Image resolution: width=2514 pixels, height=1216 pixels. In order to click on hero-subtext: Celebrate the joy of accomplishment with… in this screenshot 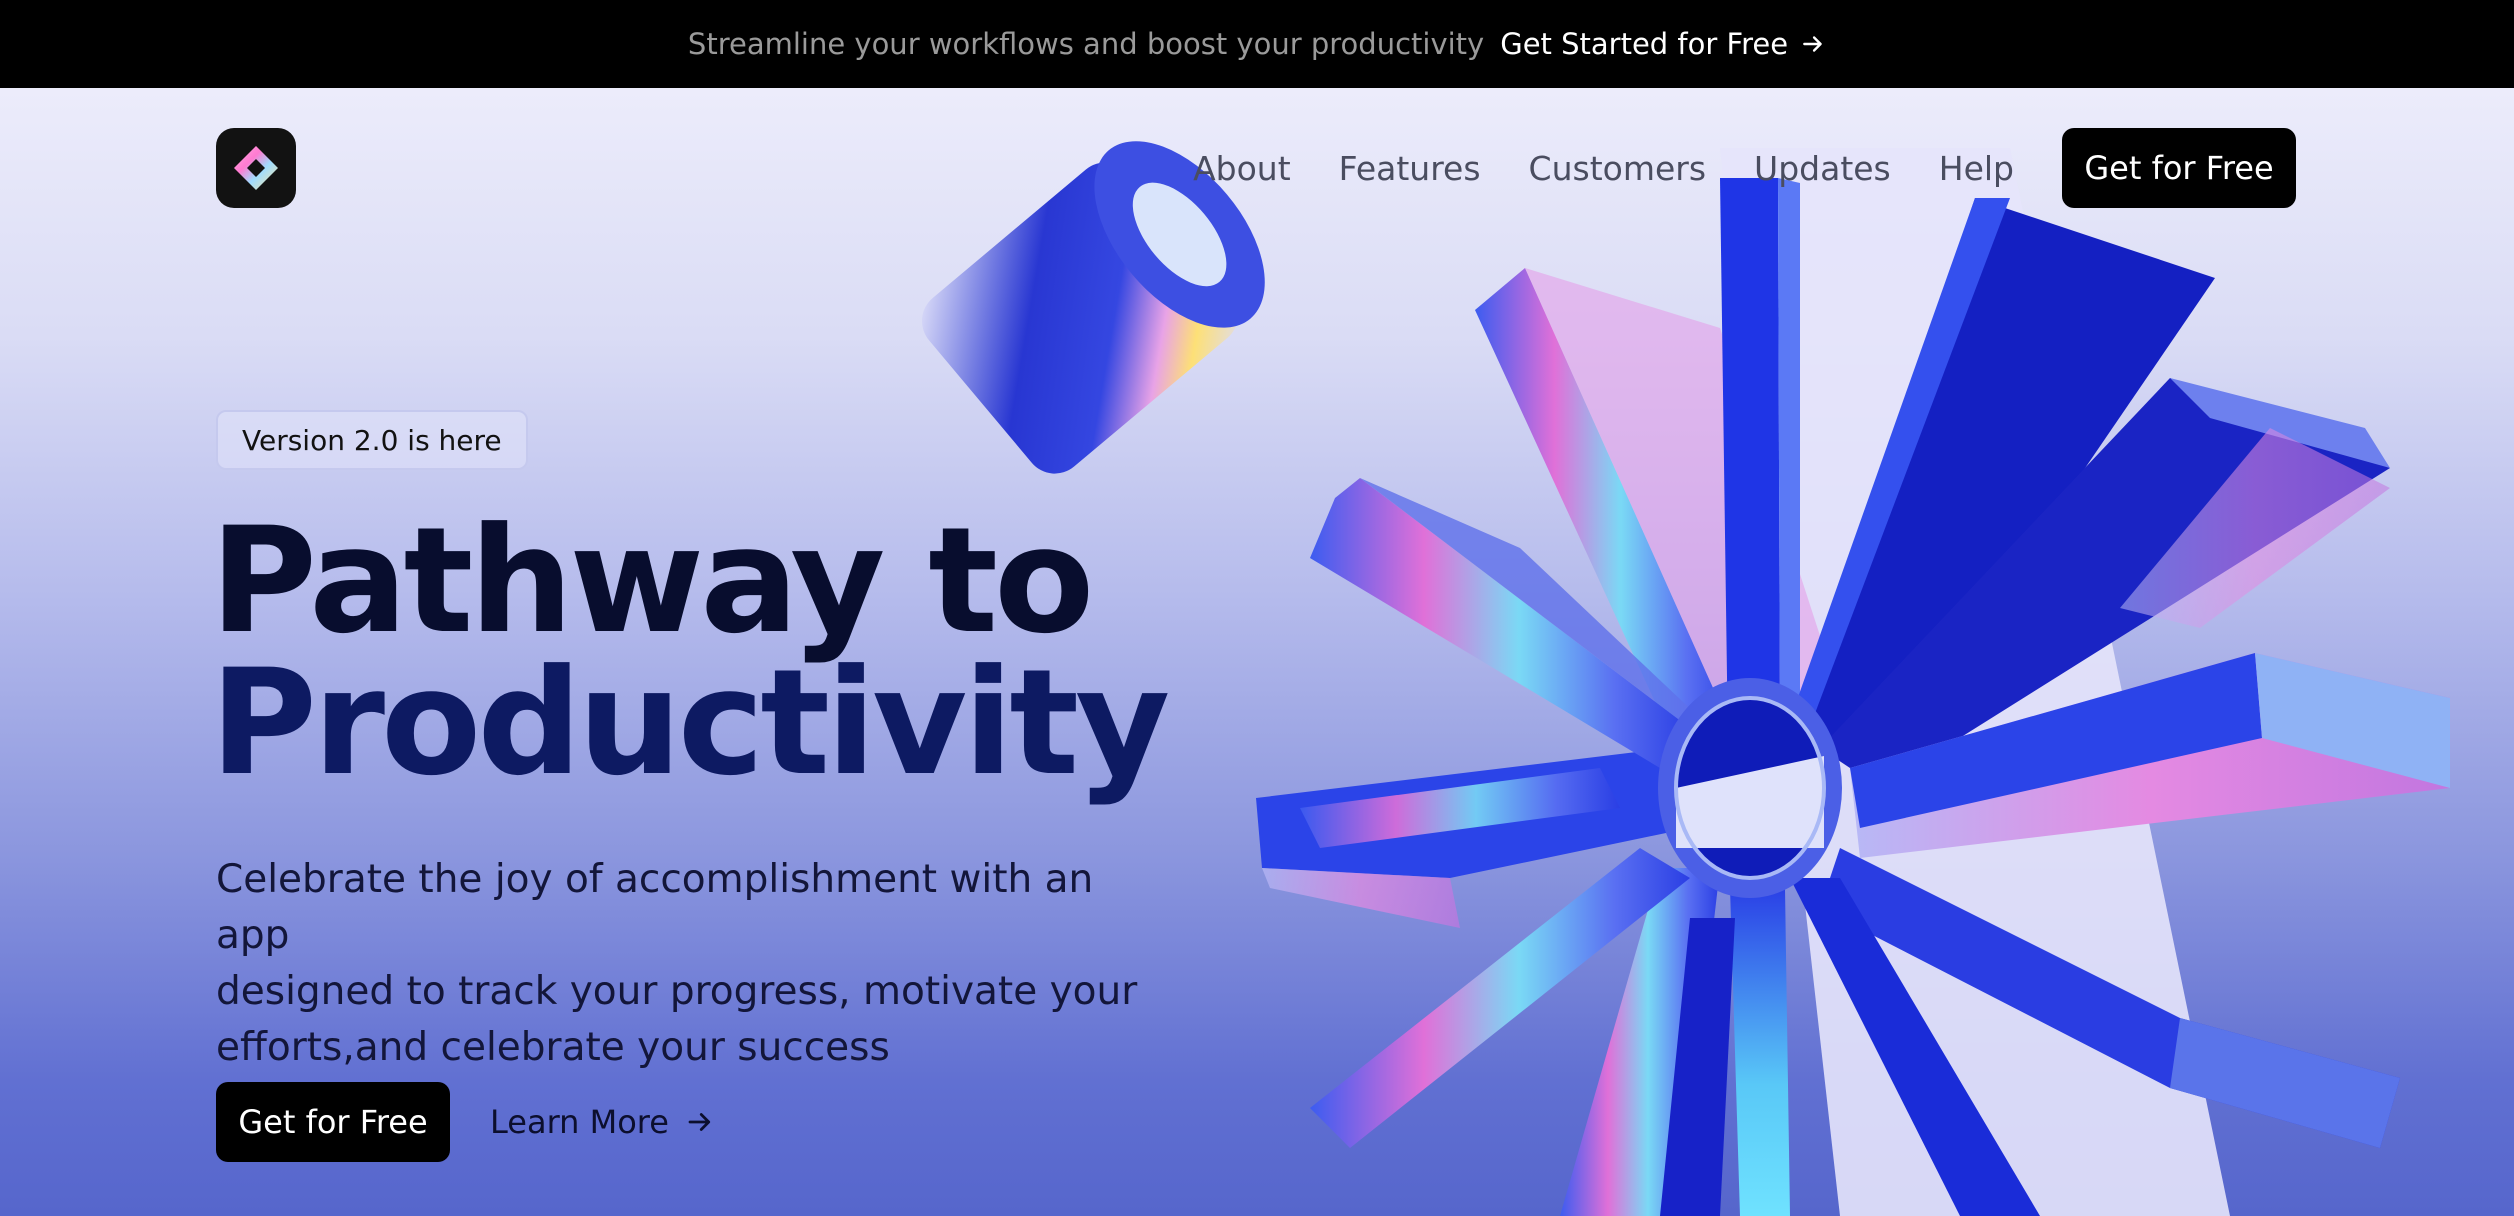, I will do `click(681, 964)`.